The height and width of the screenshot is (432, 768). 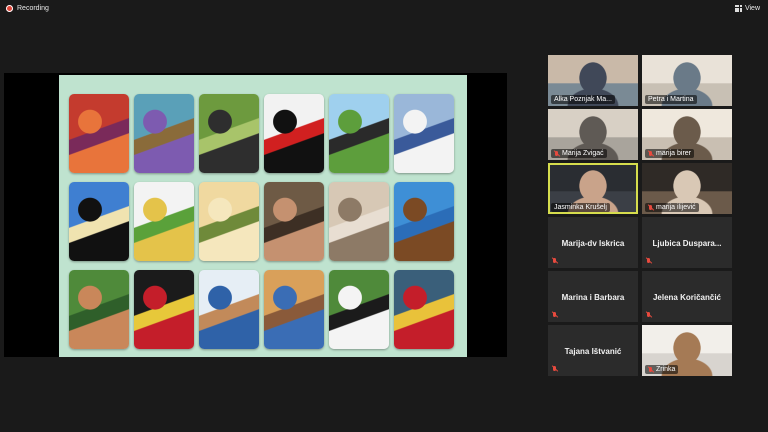 I want to click on participant-tile: marija birer, so click(x=687, y=134).